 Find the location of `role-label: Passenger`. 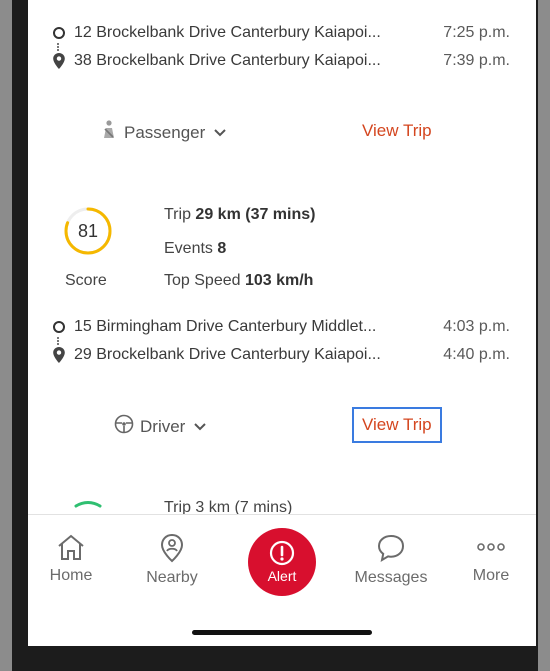

role-label: Passenger is located at coordinates (165, 132).